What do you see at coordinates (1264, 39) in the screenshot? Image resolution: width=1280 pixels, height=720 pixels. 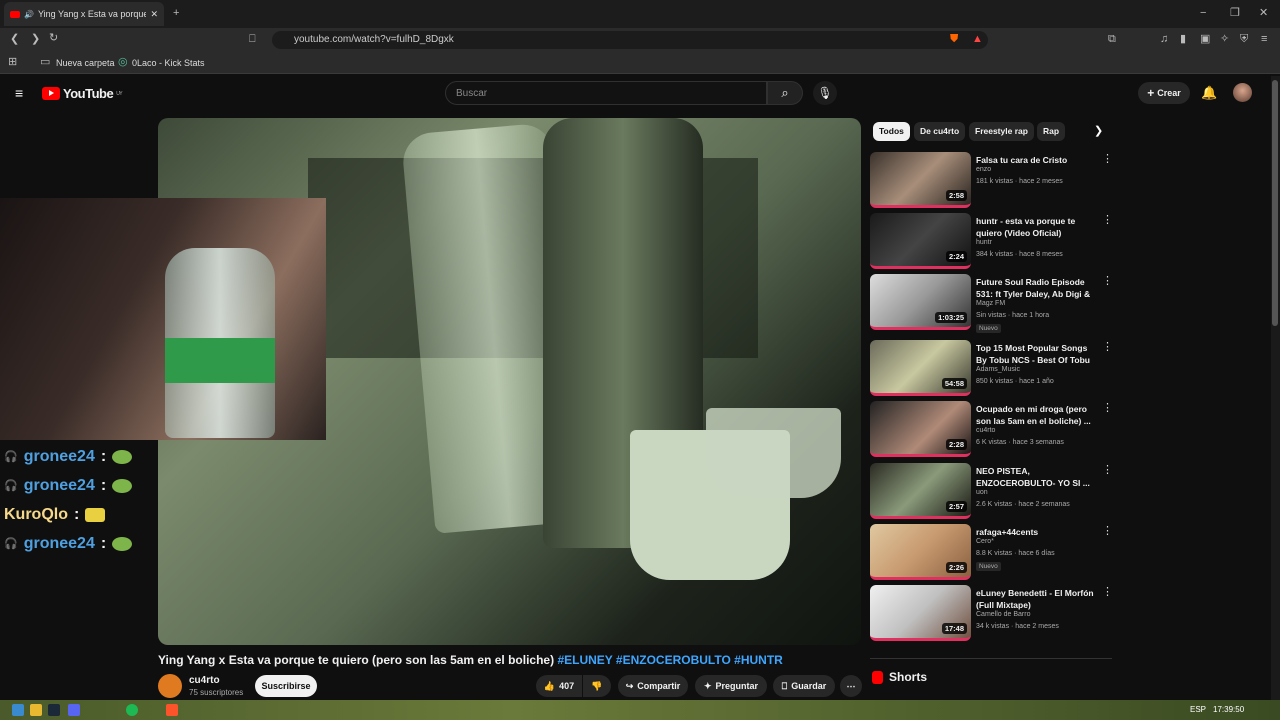 I see `menu-icon: ≡` at bounding box center [1264, 39].